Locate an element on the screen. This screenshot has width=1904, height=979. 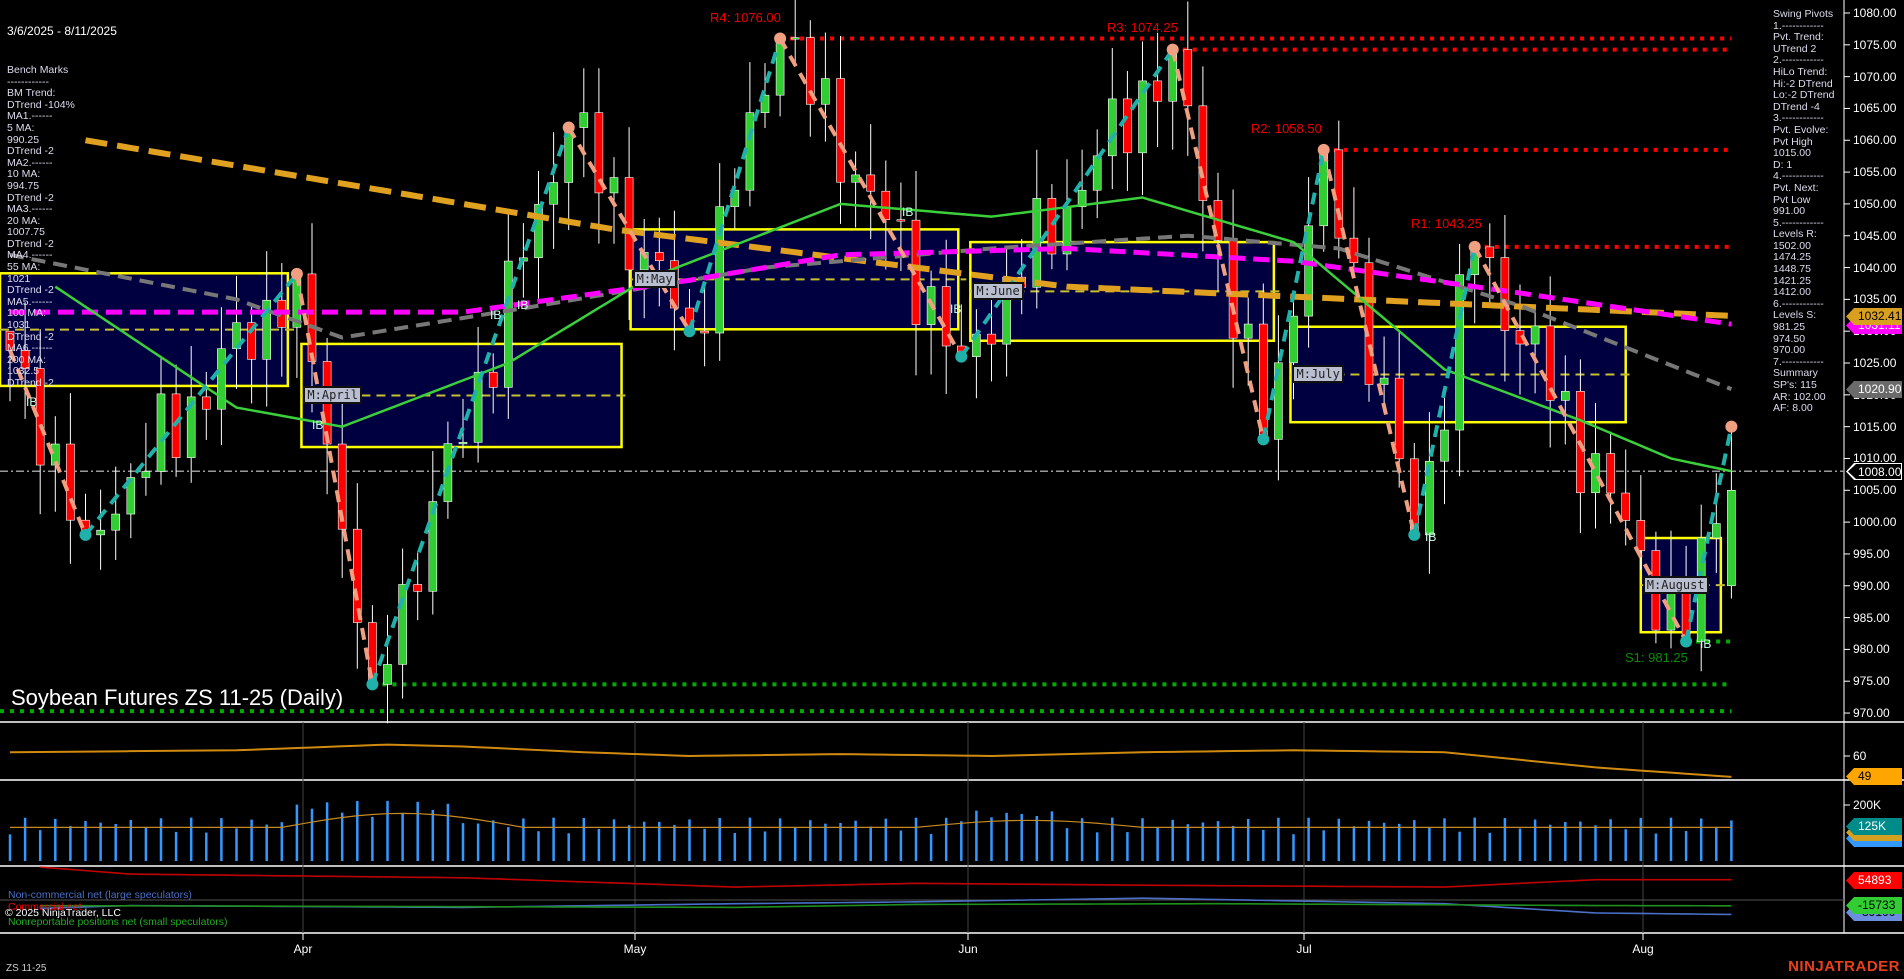
ma200-flag: 1032.41 is located at coordinates (1874, 316).